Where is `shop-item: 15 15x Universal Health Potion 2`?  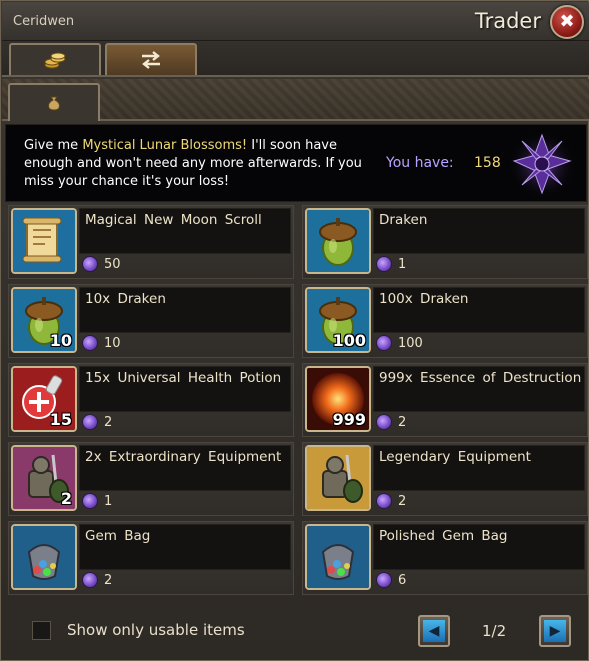
shop-item: 15 15x Universal Health Potion 2 is located at coordinates (151, 400).